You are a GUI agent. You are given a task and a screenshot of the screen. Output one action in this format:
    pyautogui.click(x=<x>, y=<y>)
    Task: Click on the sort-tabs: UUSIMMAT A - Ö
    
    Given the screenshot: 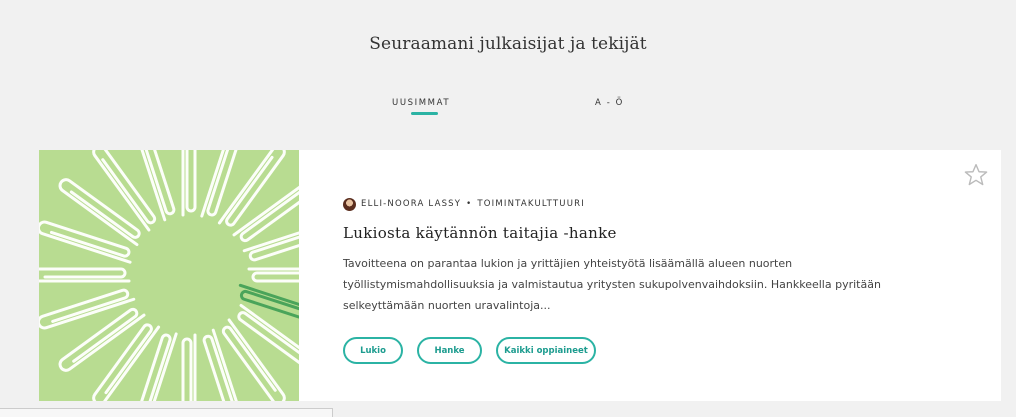 What is the action you would take?
    pyautogui.click(x=508, y=113)
    